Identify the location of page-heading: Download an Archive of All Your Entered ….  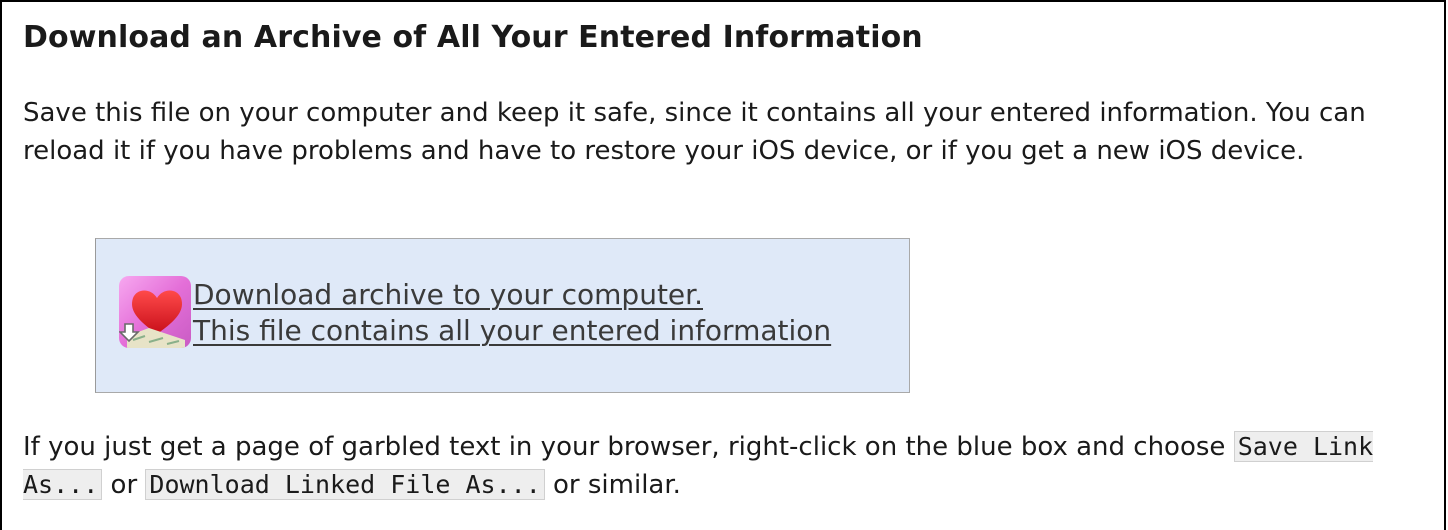
(473, 37).